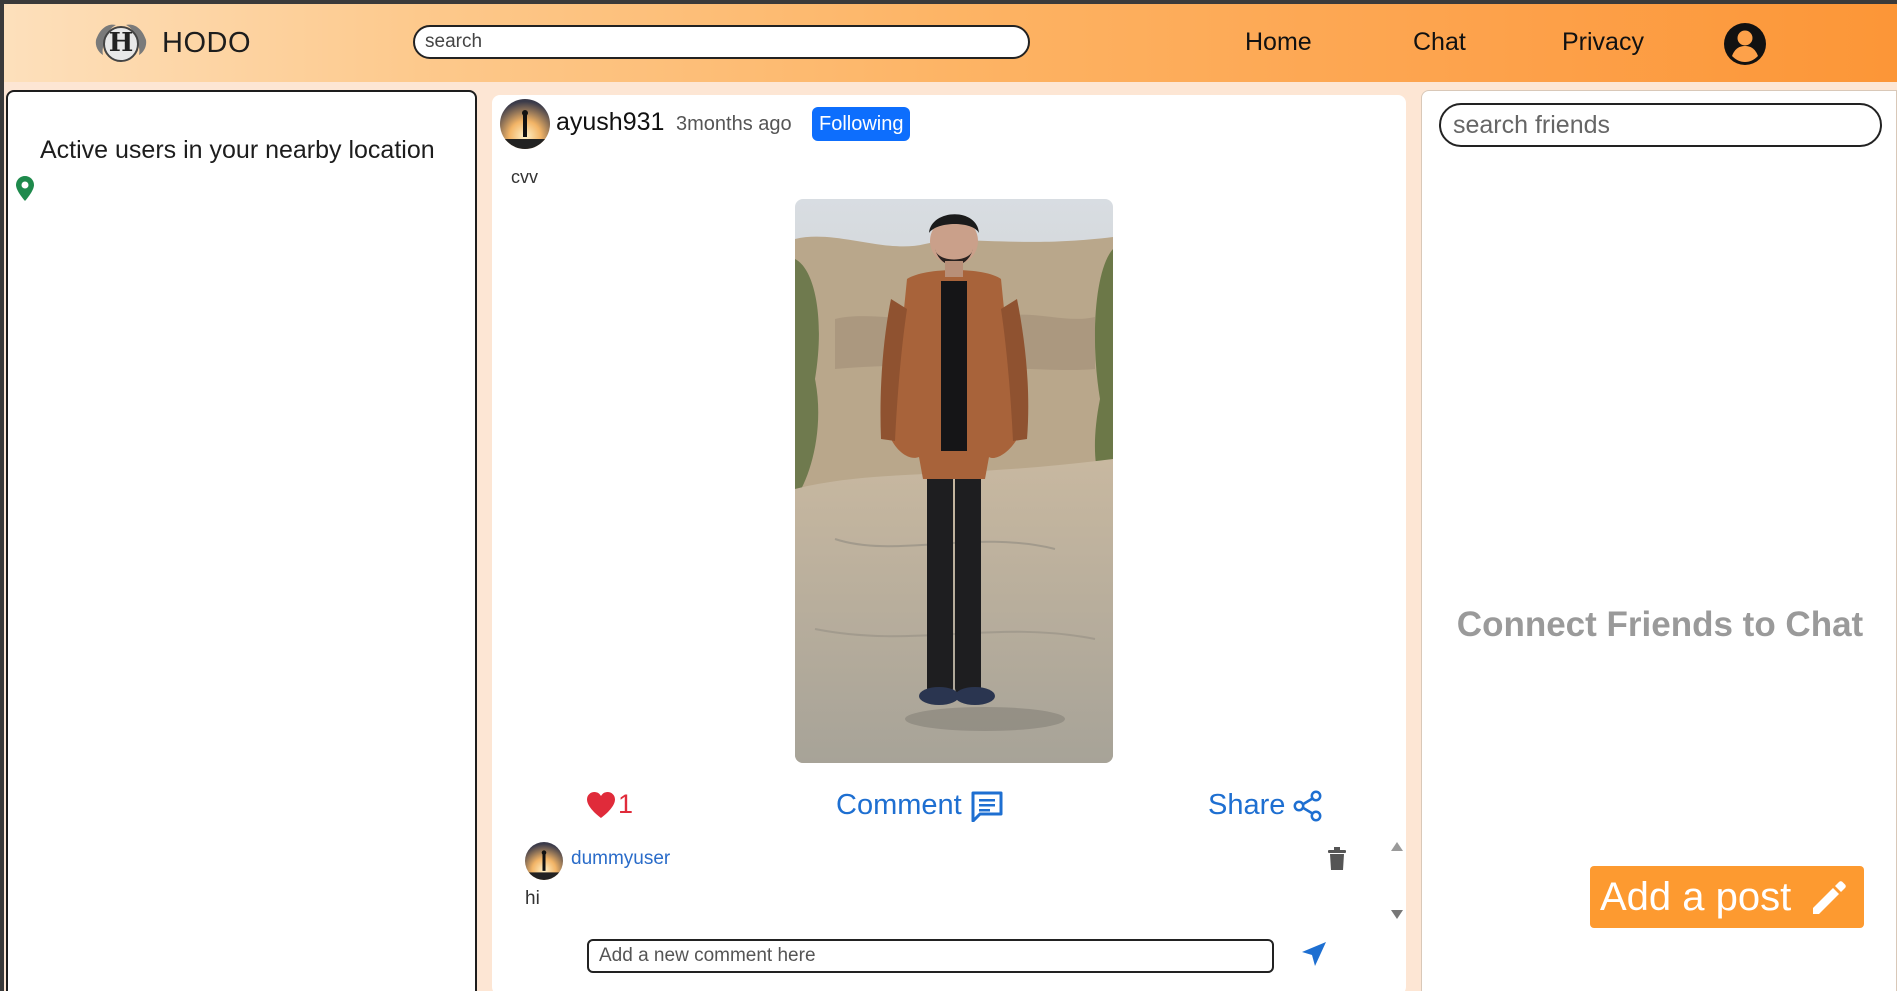 The image size is (1897, 991). What do you see at coordinates (1829, 897) in the screenshot?
I see `pencil-icon` at bounding box center [1829, 897].